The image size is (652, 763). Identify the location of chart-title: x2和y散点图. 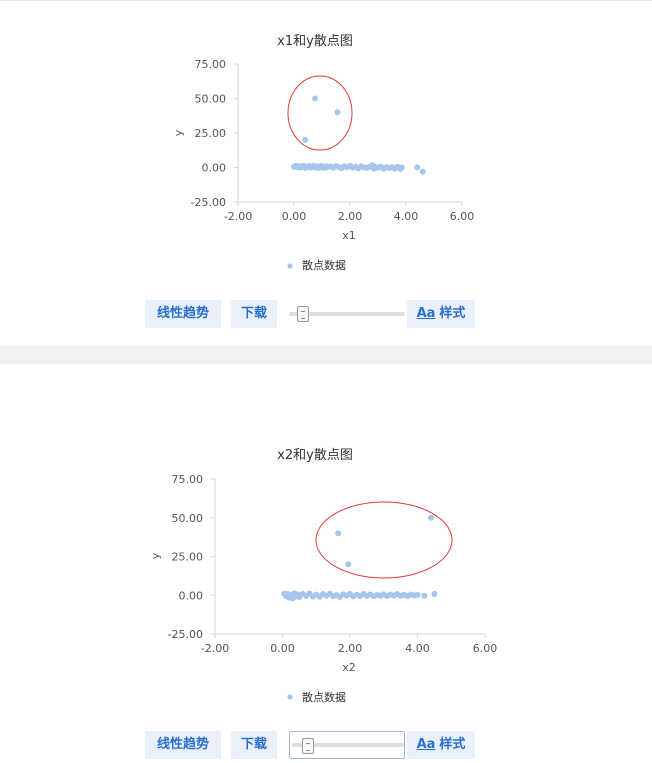
(315, 455).